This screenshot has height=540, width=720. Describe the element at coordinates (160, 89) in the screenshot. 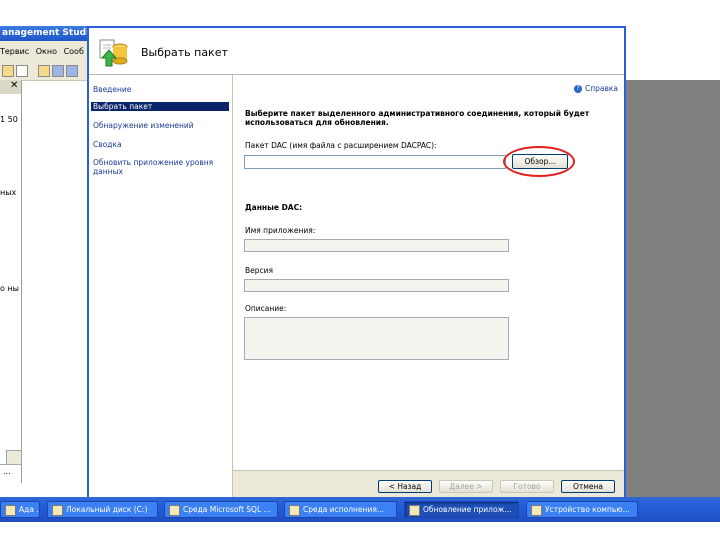

I see `nav-item-introduction: Введение` at that location.